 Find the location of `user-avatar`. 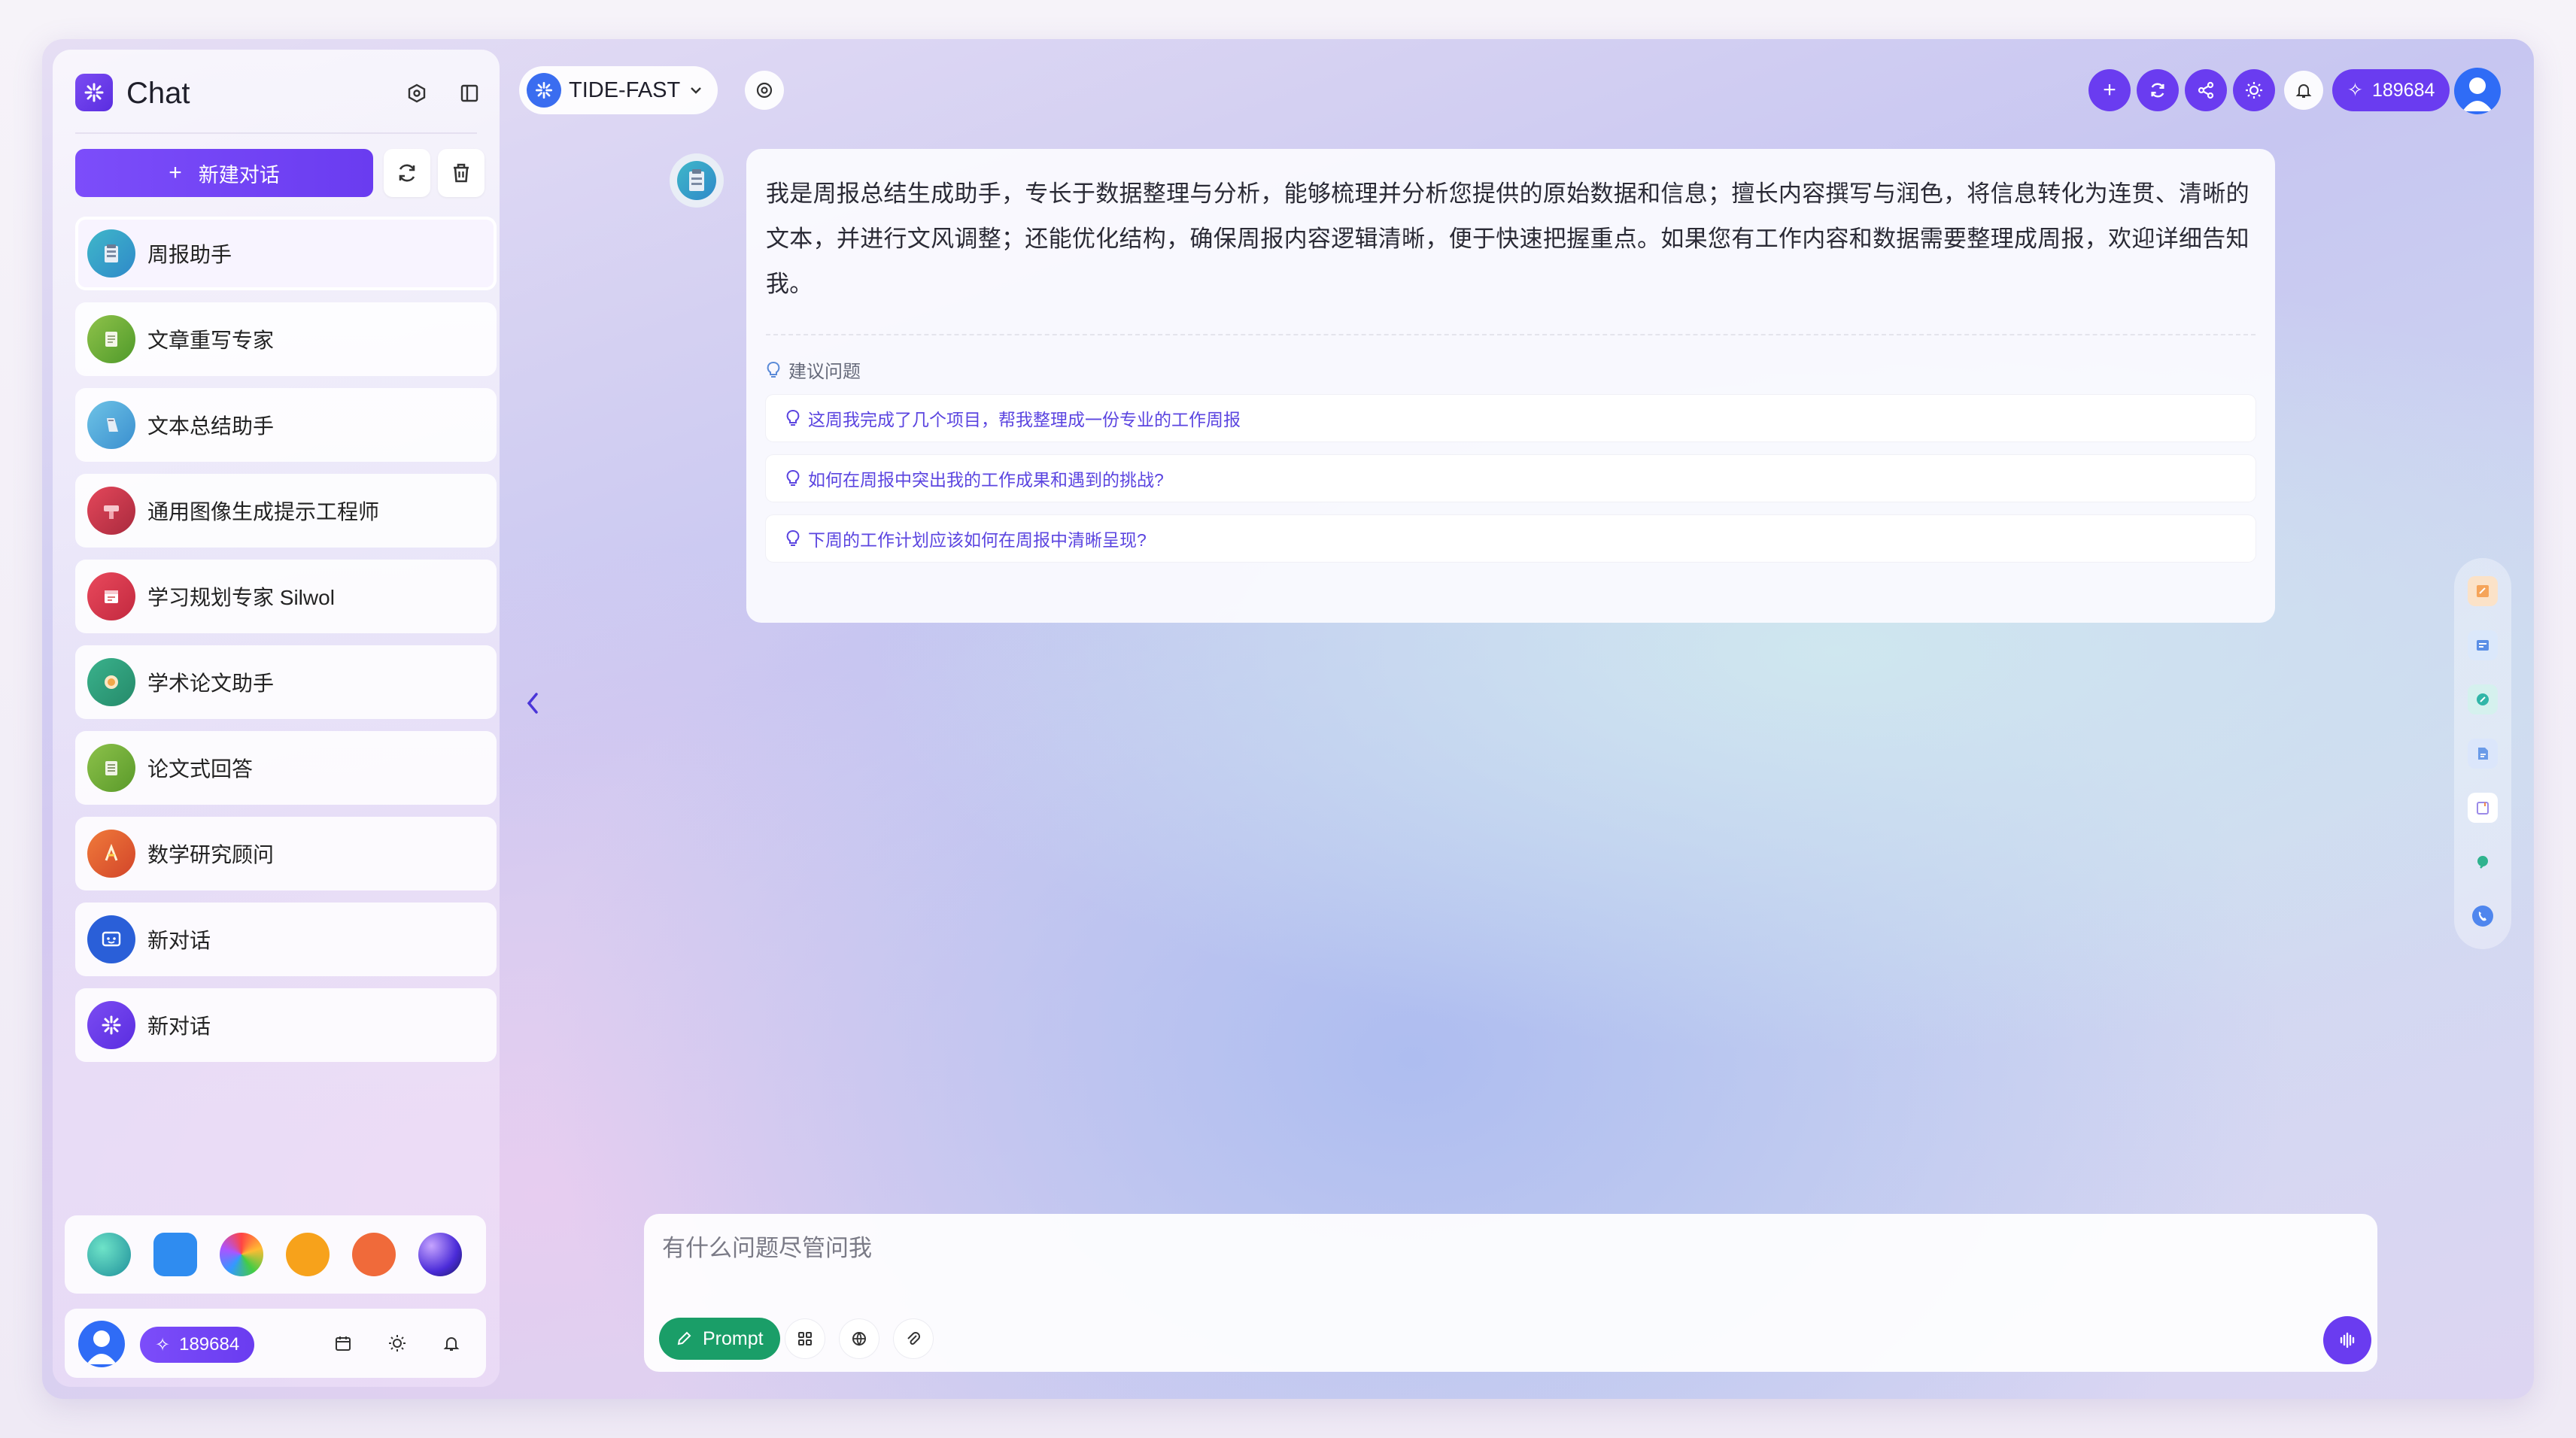

user-avatar is located at coordinates (102, 1344).